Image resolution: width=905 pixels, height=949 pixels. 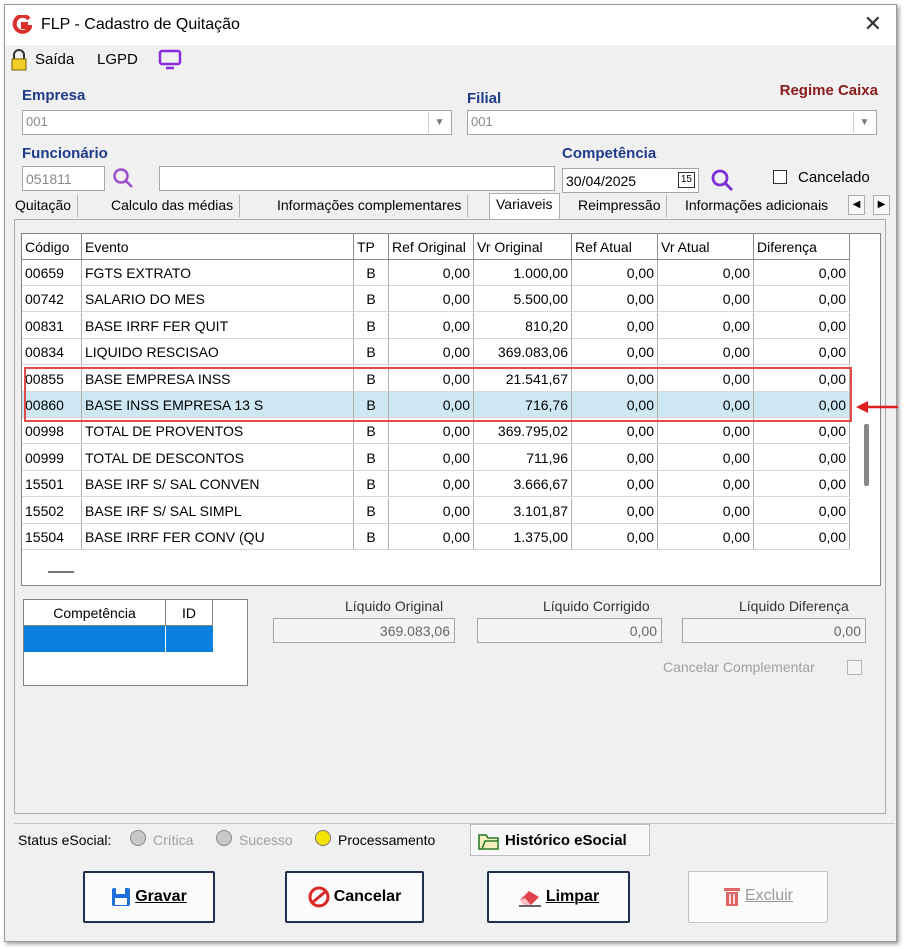 I want to click on cell-codigo: 00659, so click(x=52, y=273).